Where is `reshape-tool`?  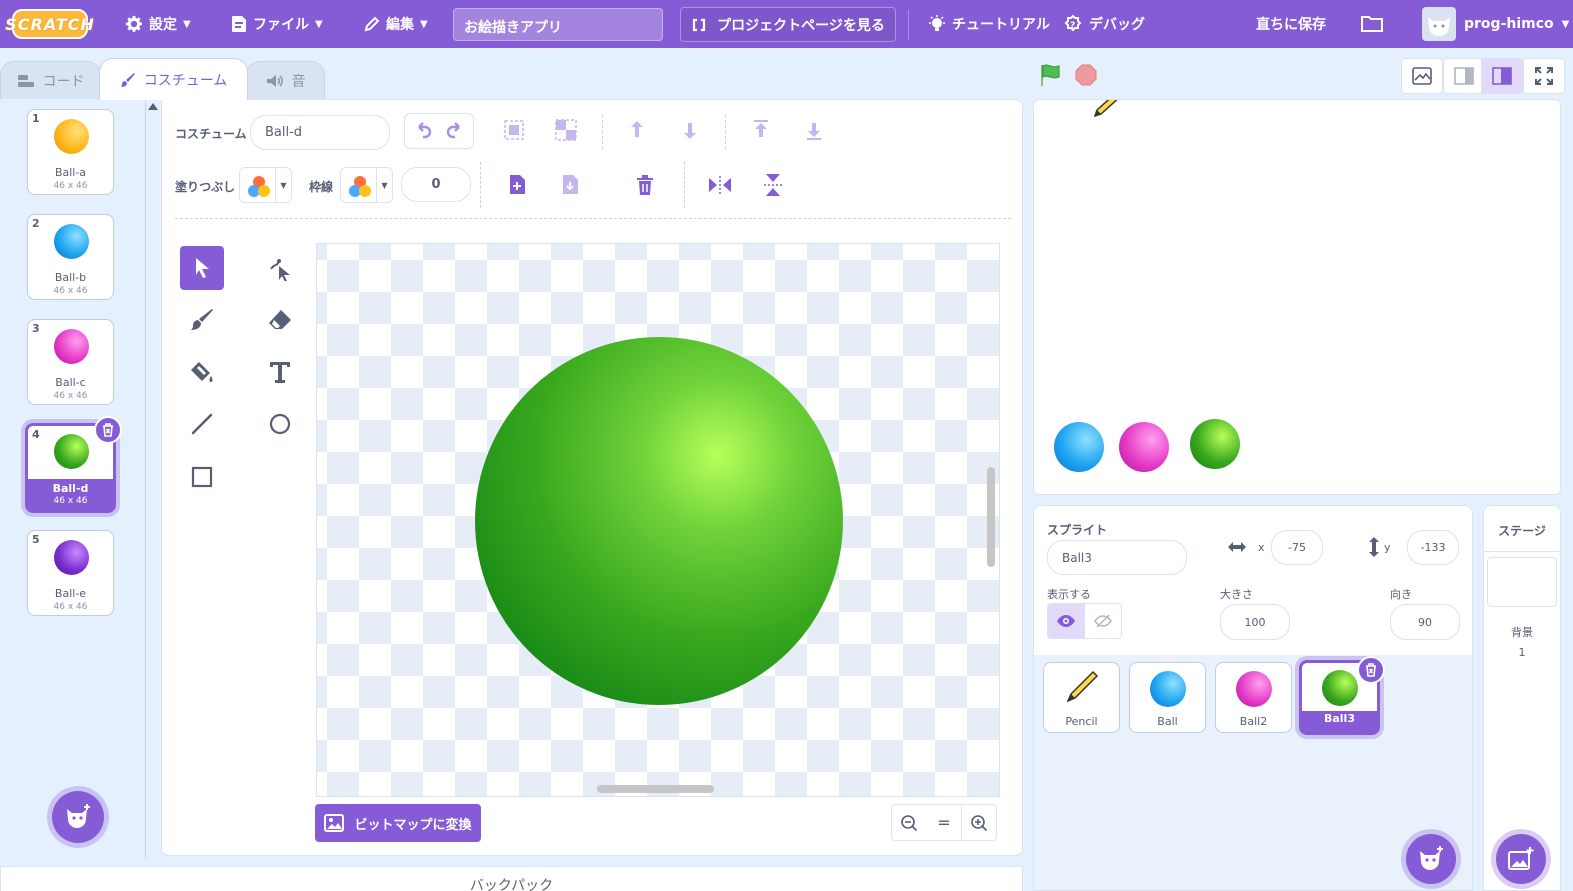
reshape-tool is located at coordinates (280, 268).